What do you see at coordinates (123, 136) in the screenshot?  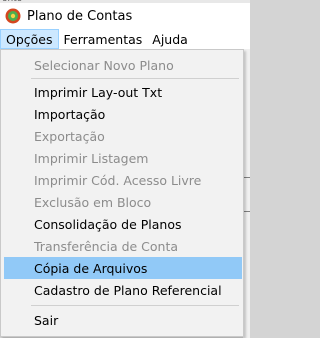 I see `menu-item-exportacao: Exportação` at bounding box center [123, 136].